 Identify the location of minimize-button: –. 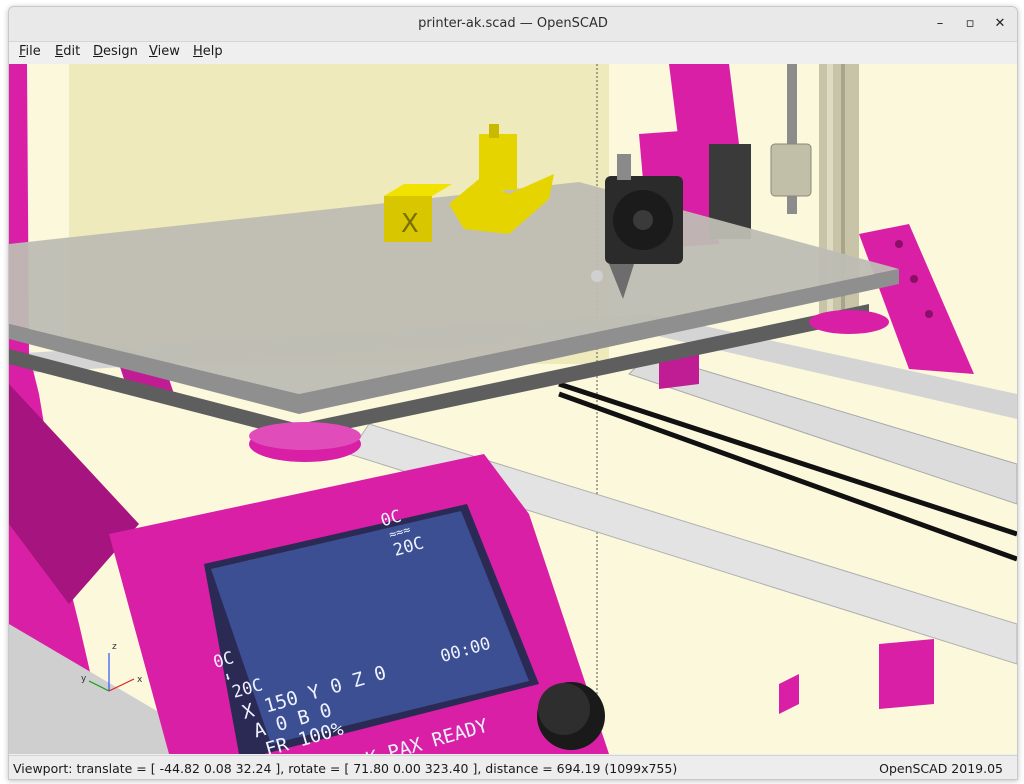
(940, 24).